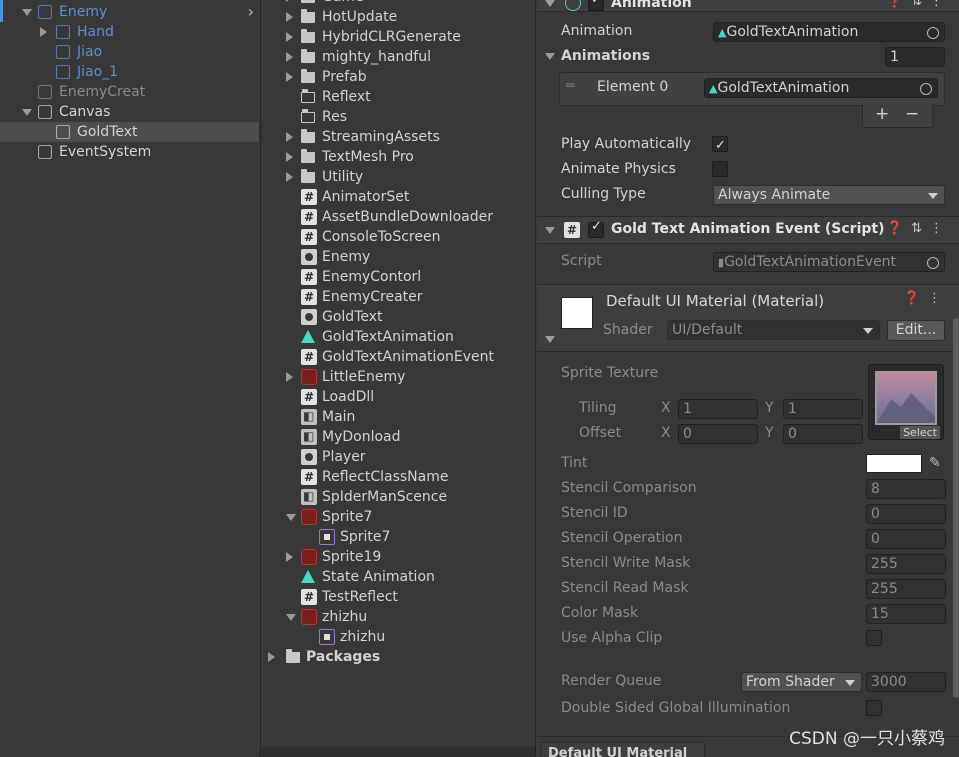  What do you see at coordinates (129, 112) in the screenshot?
I see `hierarchy-item: Canvas` at bounding box center [129, 112].